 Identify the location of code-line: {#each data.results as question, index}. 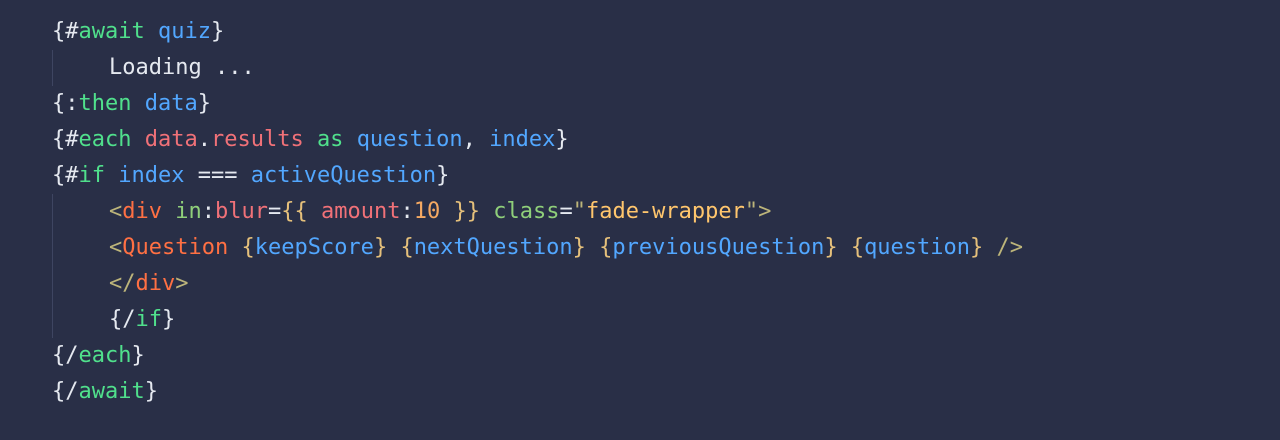
(537, 140).